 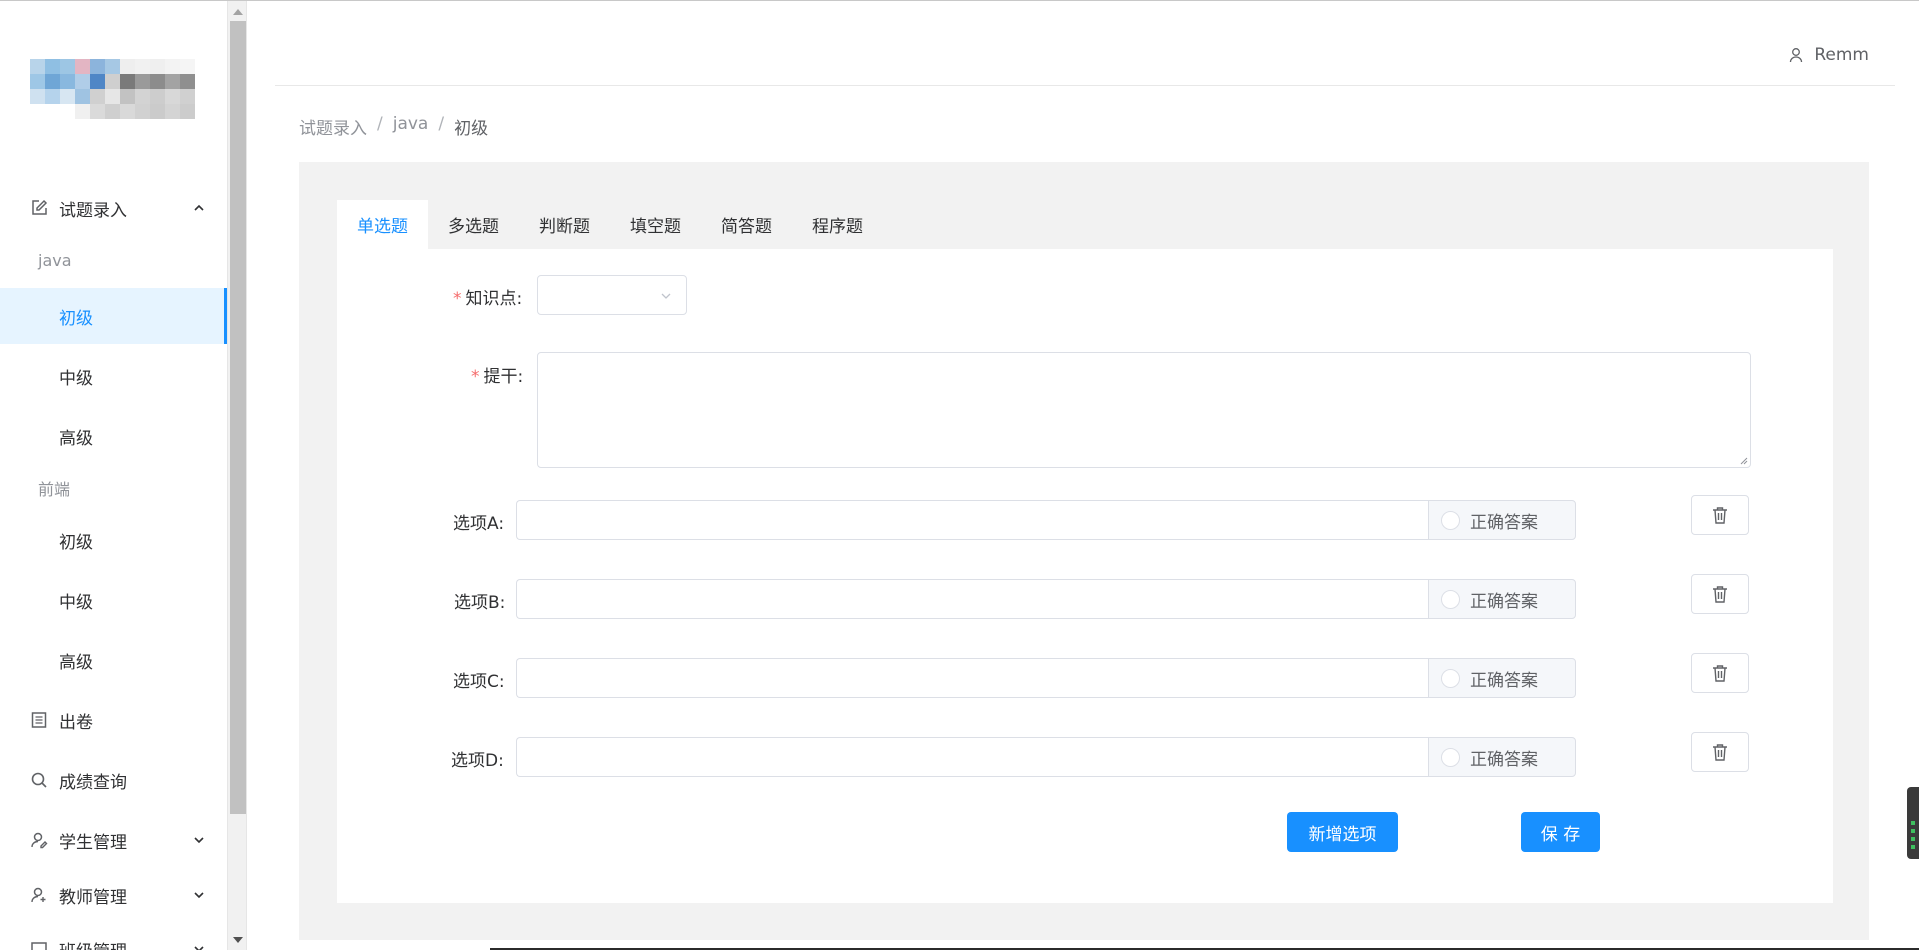 I want to click on breadcrumb-item-entry: 试题录入, so click(x=333, y=126).